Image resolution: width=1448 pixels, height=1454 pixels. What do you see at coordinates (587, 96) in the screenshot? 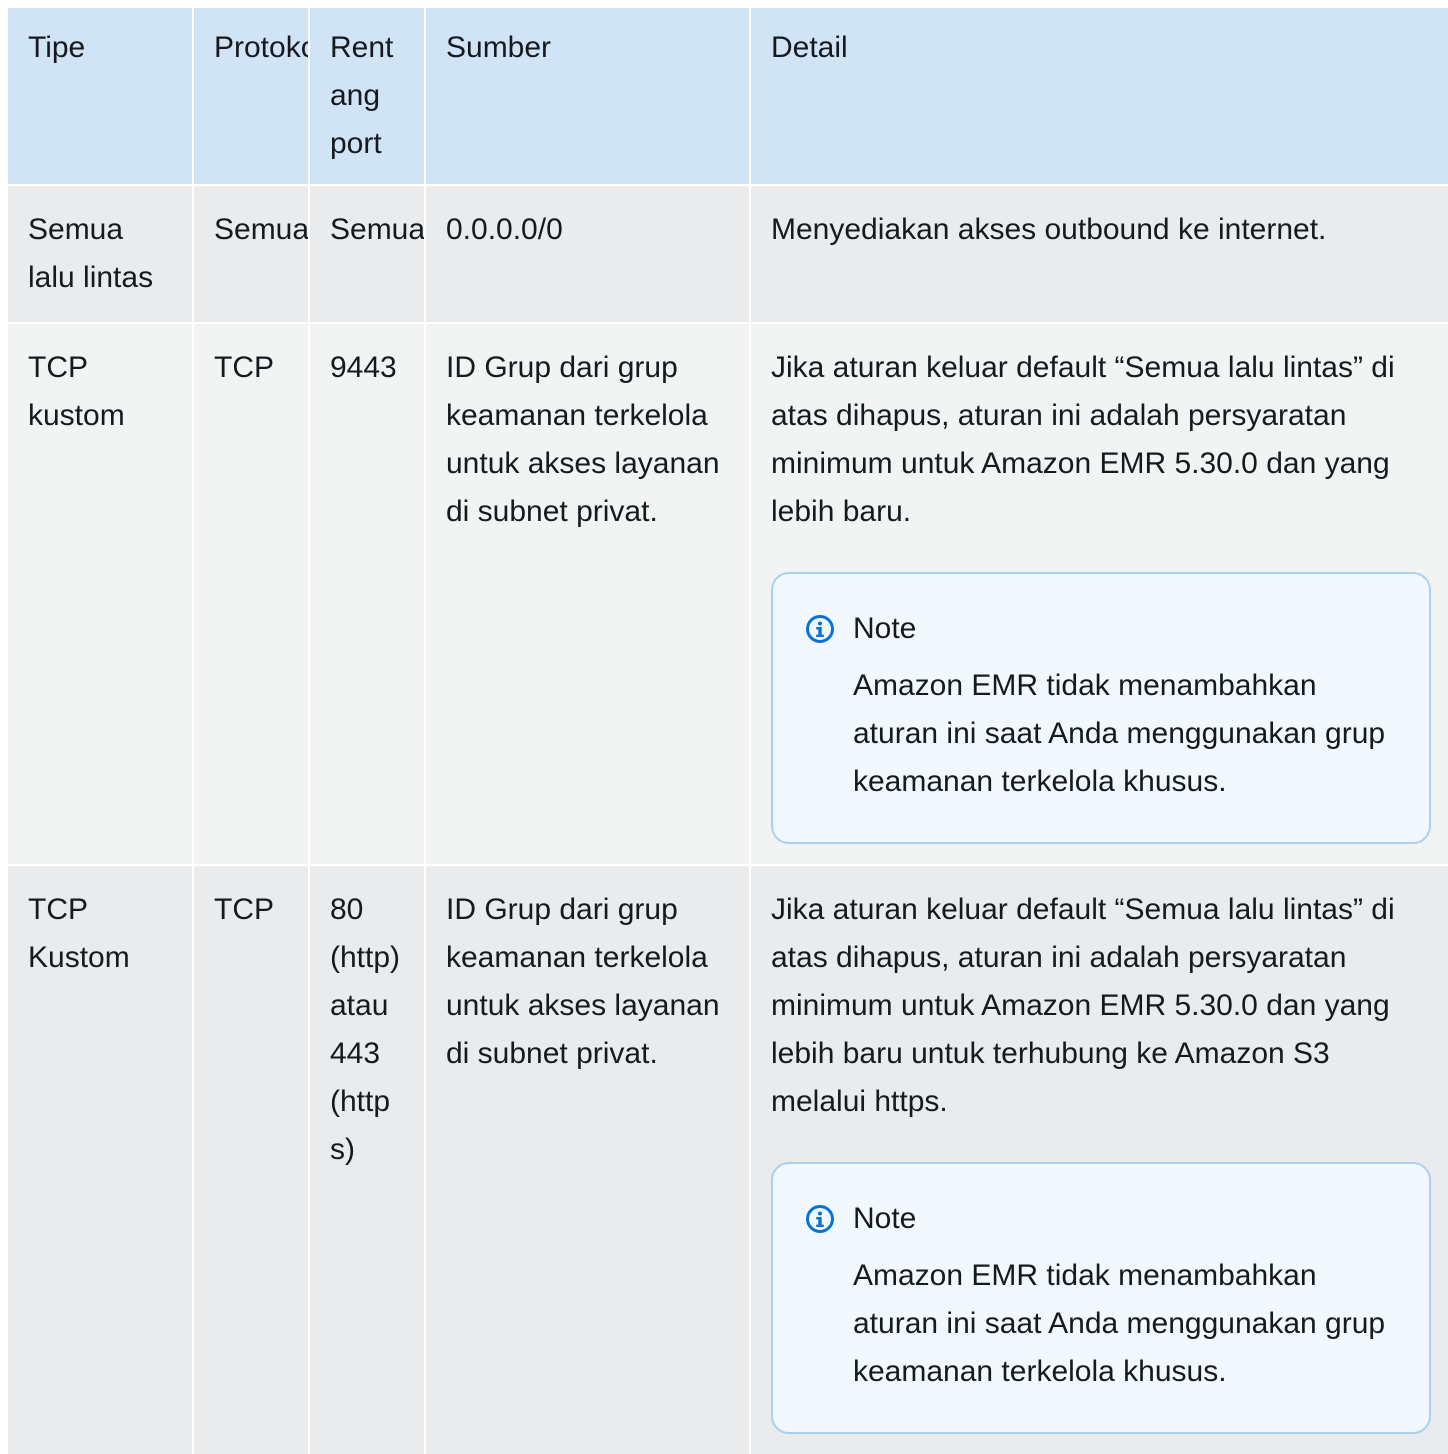
I see `header-source: Sumber` at bounding box center [587, 96].